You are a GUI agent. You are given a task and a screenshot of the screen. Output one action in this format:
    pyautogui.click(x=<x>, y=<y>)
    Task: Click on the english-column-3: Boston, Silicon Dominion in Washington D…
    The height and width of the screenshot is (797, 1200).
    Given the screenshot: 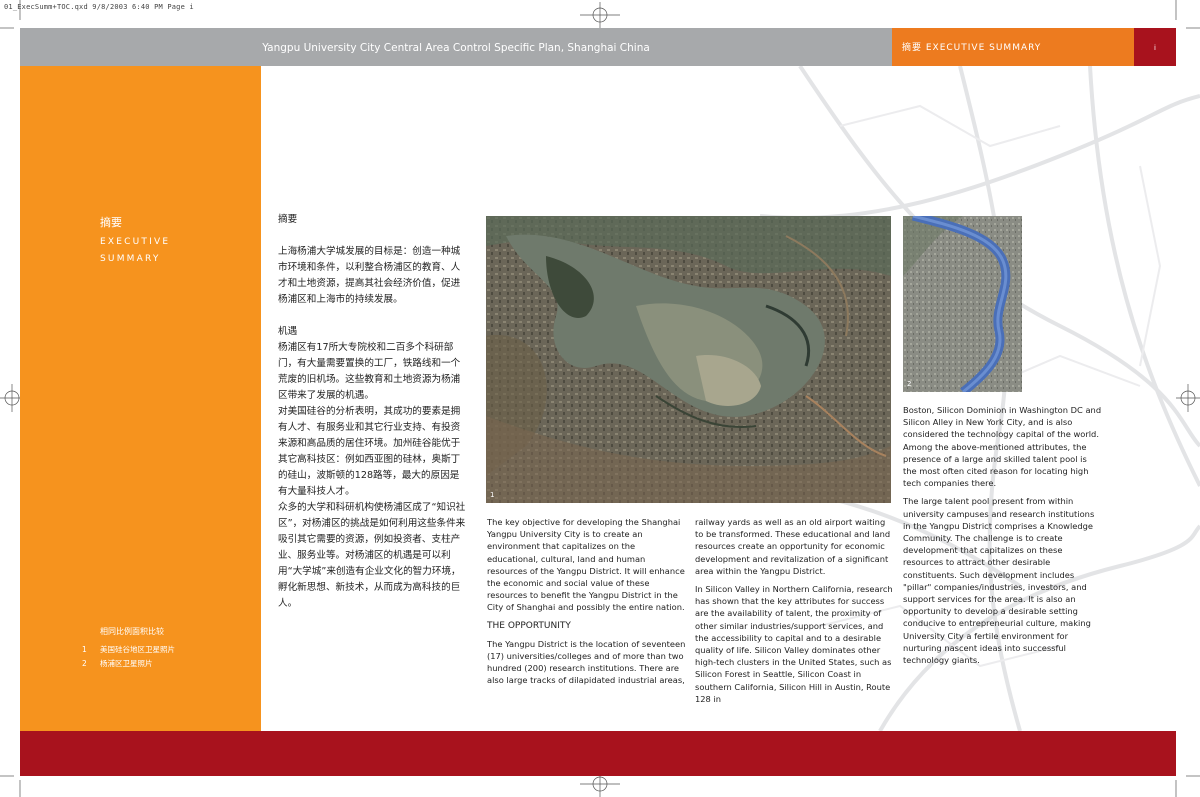 What is the action you would take?
    pyautogui.click(x=1003, y=538)
    